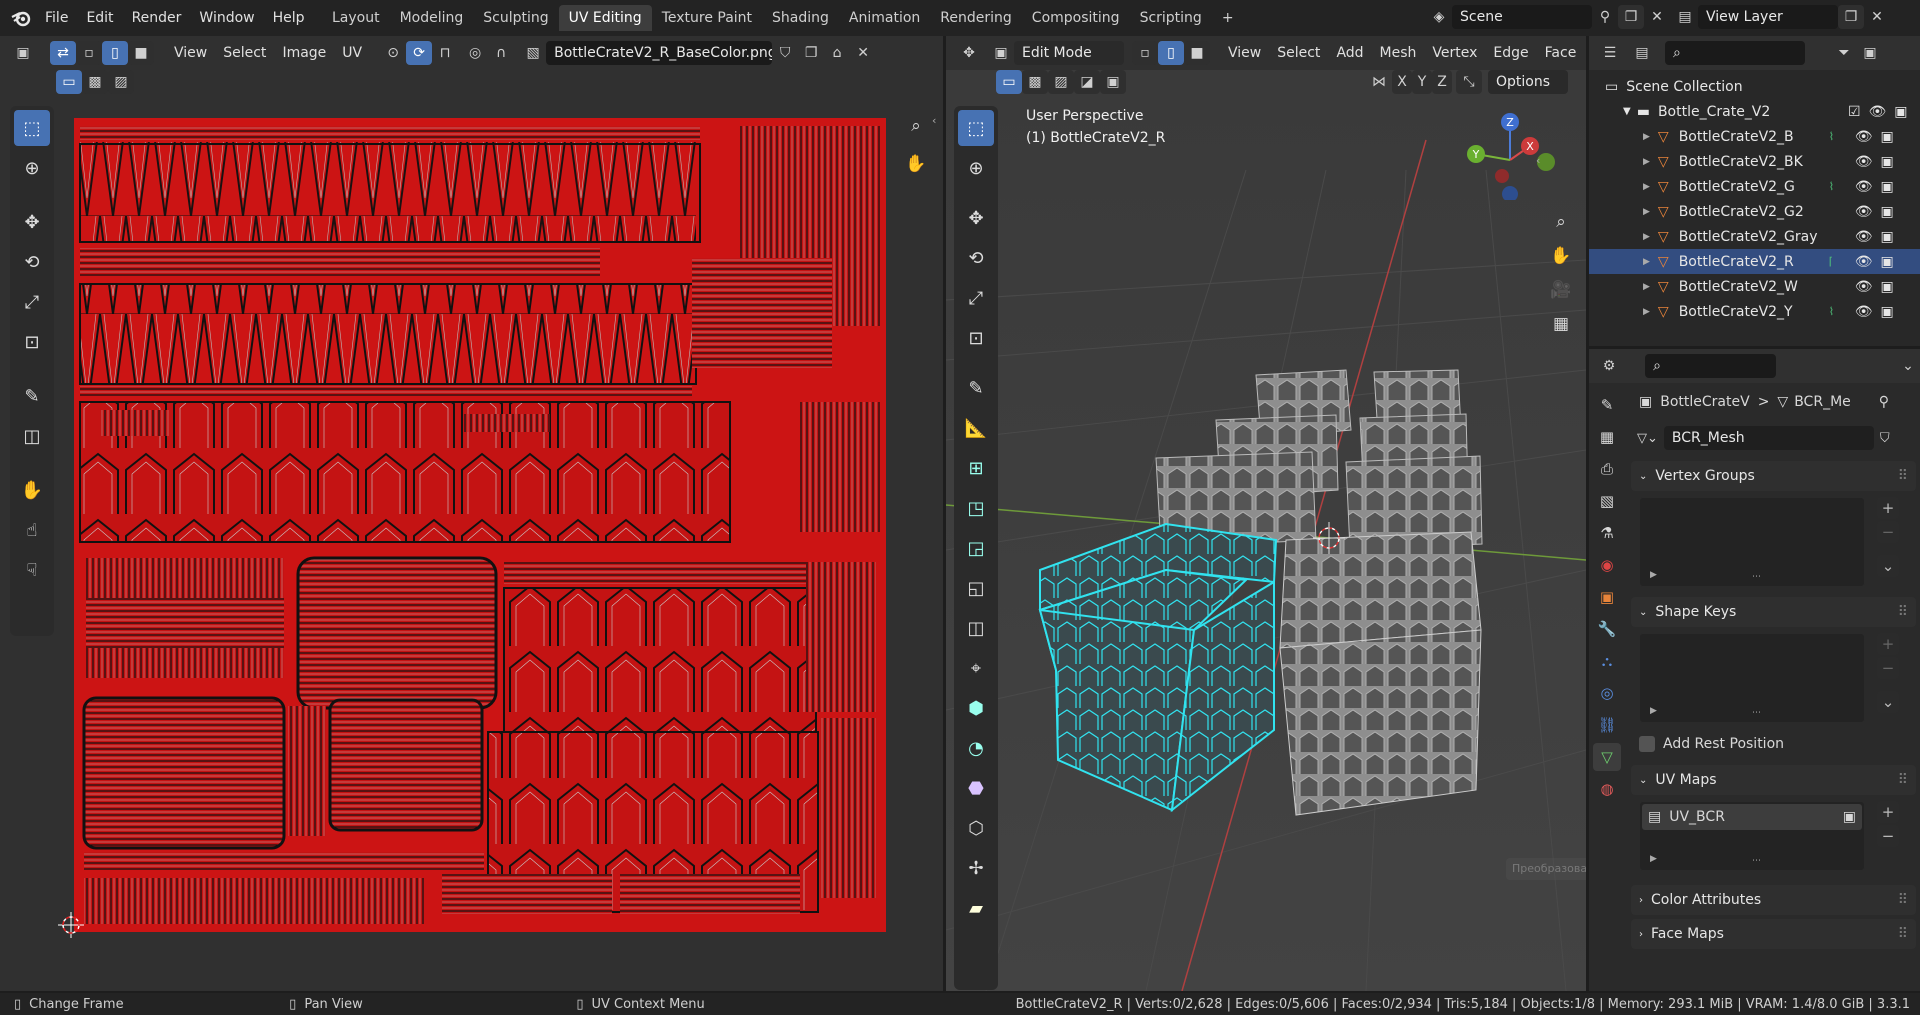  Describe the element at coordinates (95, 82) in the screenshot. I see `select-mode-extend-icon: ▩` at that location.